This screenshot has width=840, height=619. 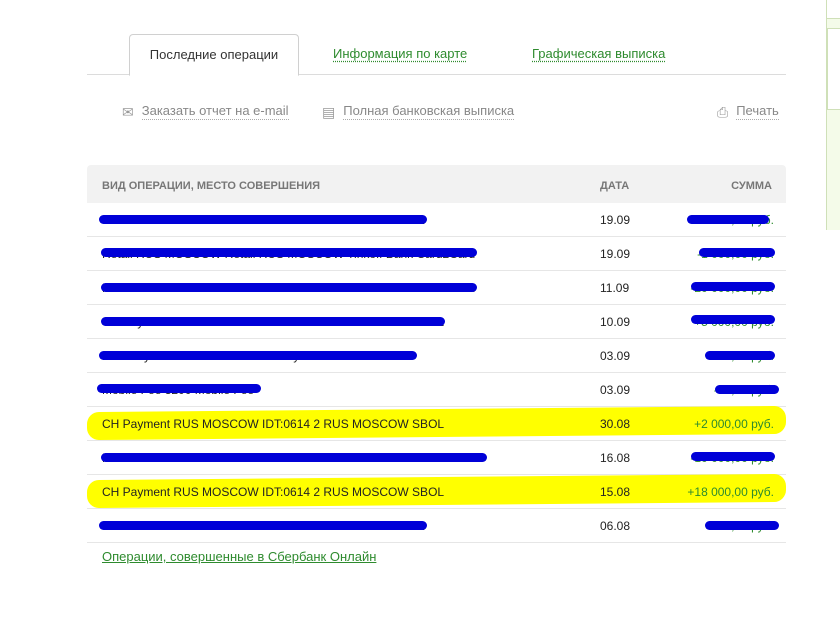 I want to click on row-amount: +2 000,00 руб., so click(x=734, y=424).